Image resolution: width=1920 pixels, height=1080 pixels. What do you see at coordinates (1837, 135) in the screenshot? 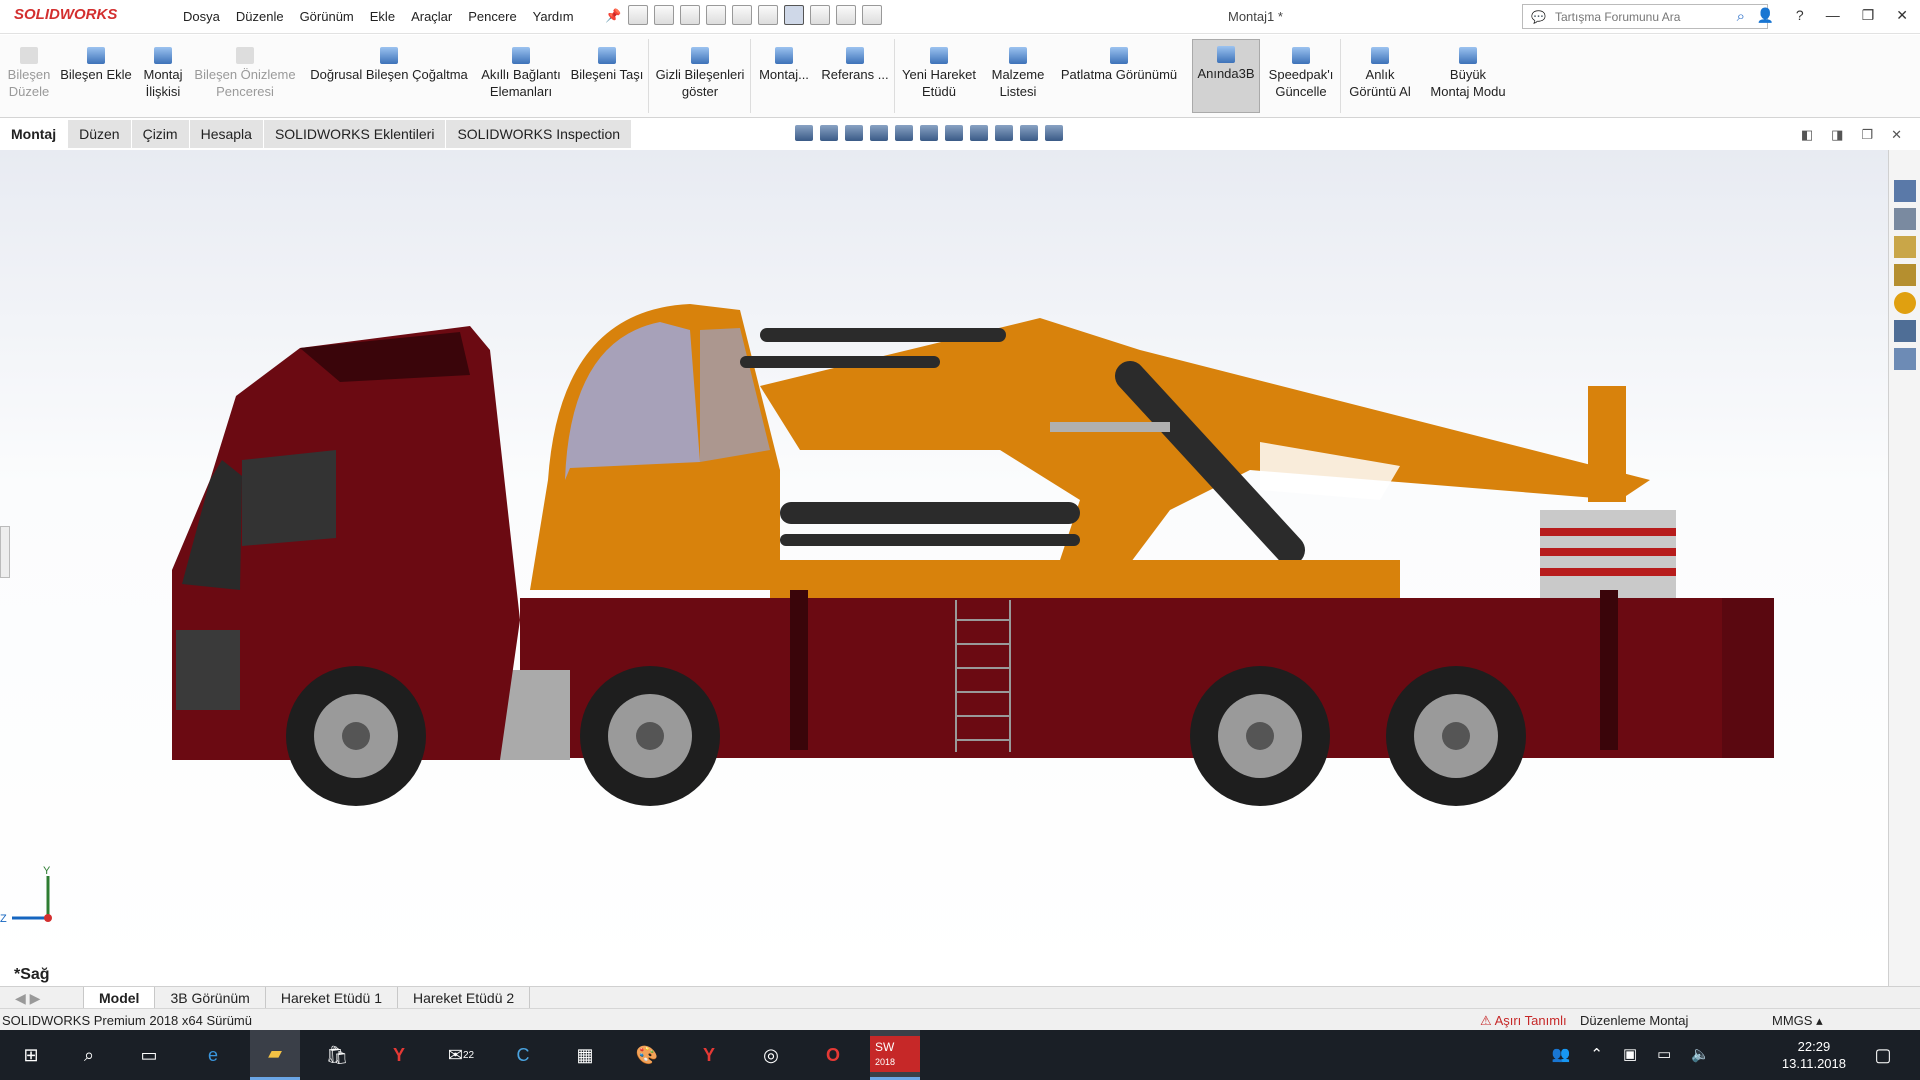
I see `tile-right-icon: ◨` at bounding box center [1837, 135].